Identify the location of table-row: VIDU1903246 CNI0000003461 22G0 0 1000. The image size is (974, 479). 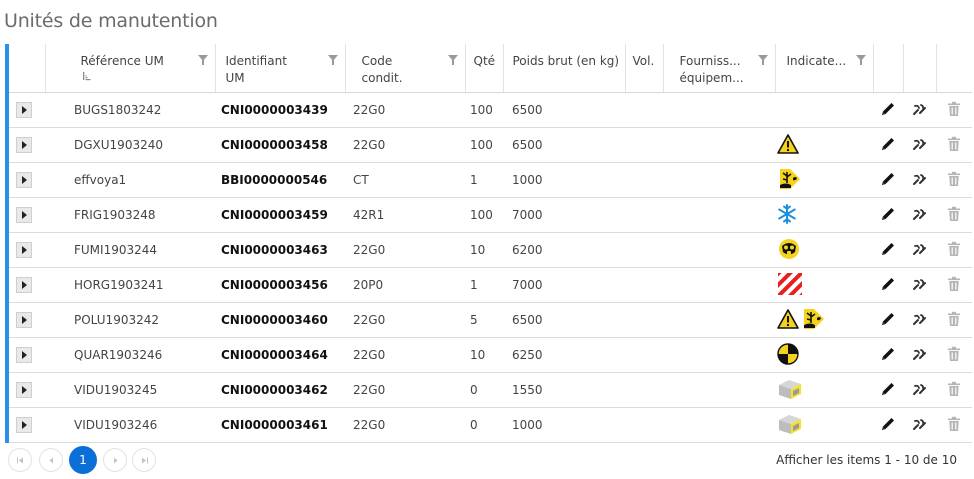
(490, 425).